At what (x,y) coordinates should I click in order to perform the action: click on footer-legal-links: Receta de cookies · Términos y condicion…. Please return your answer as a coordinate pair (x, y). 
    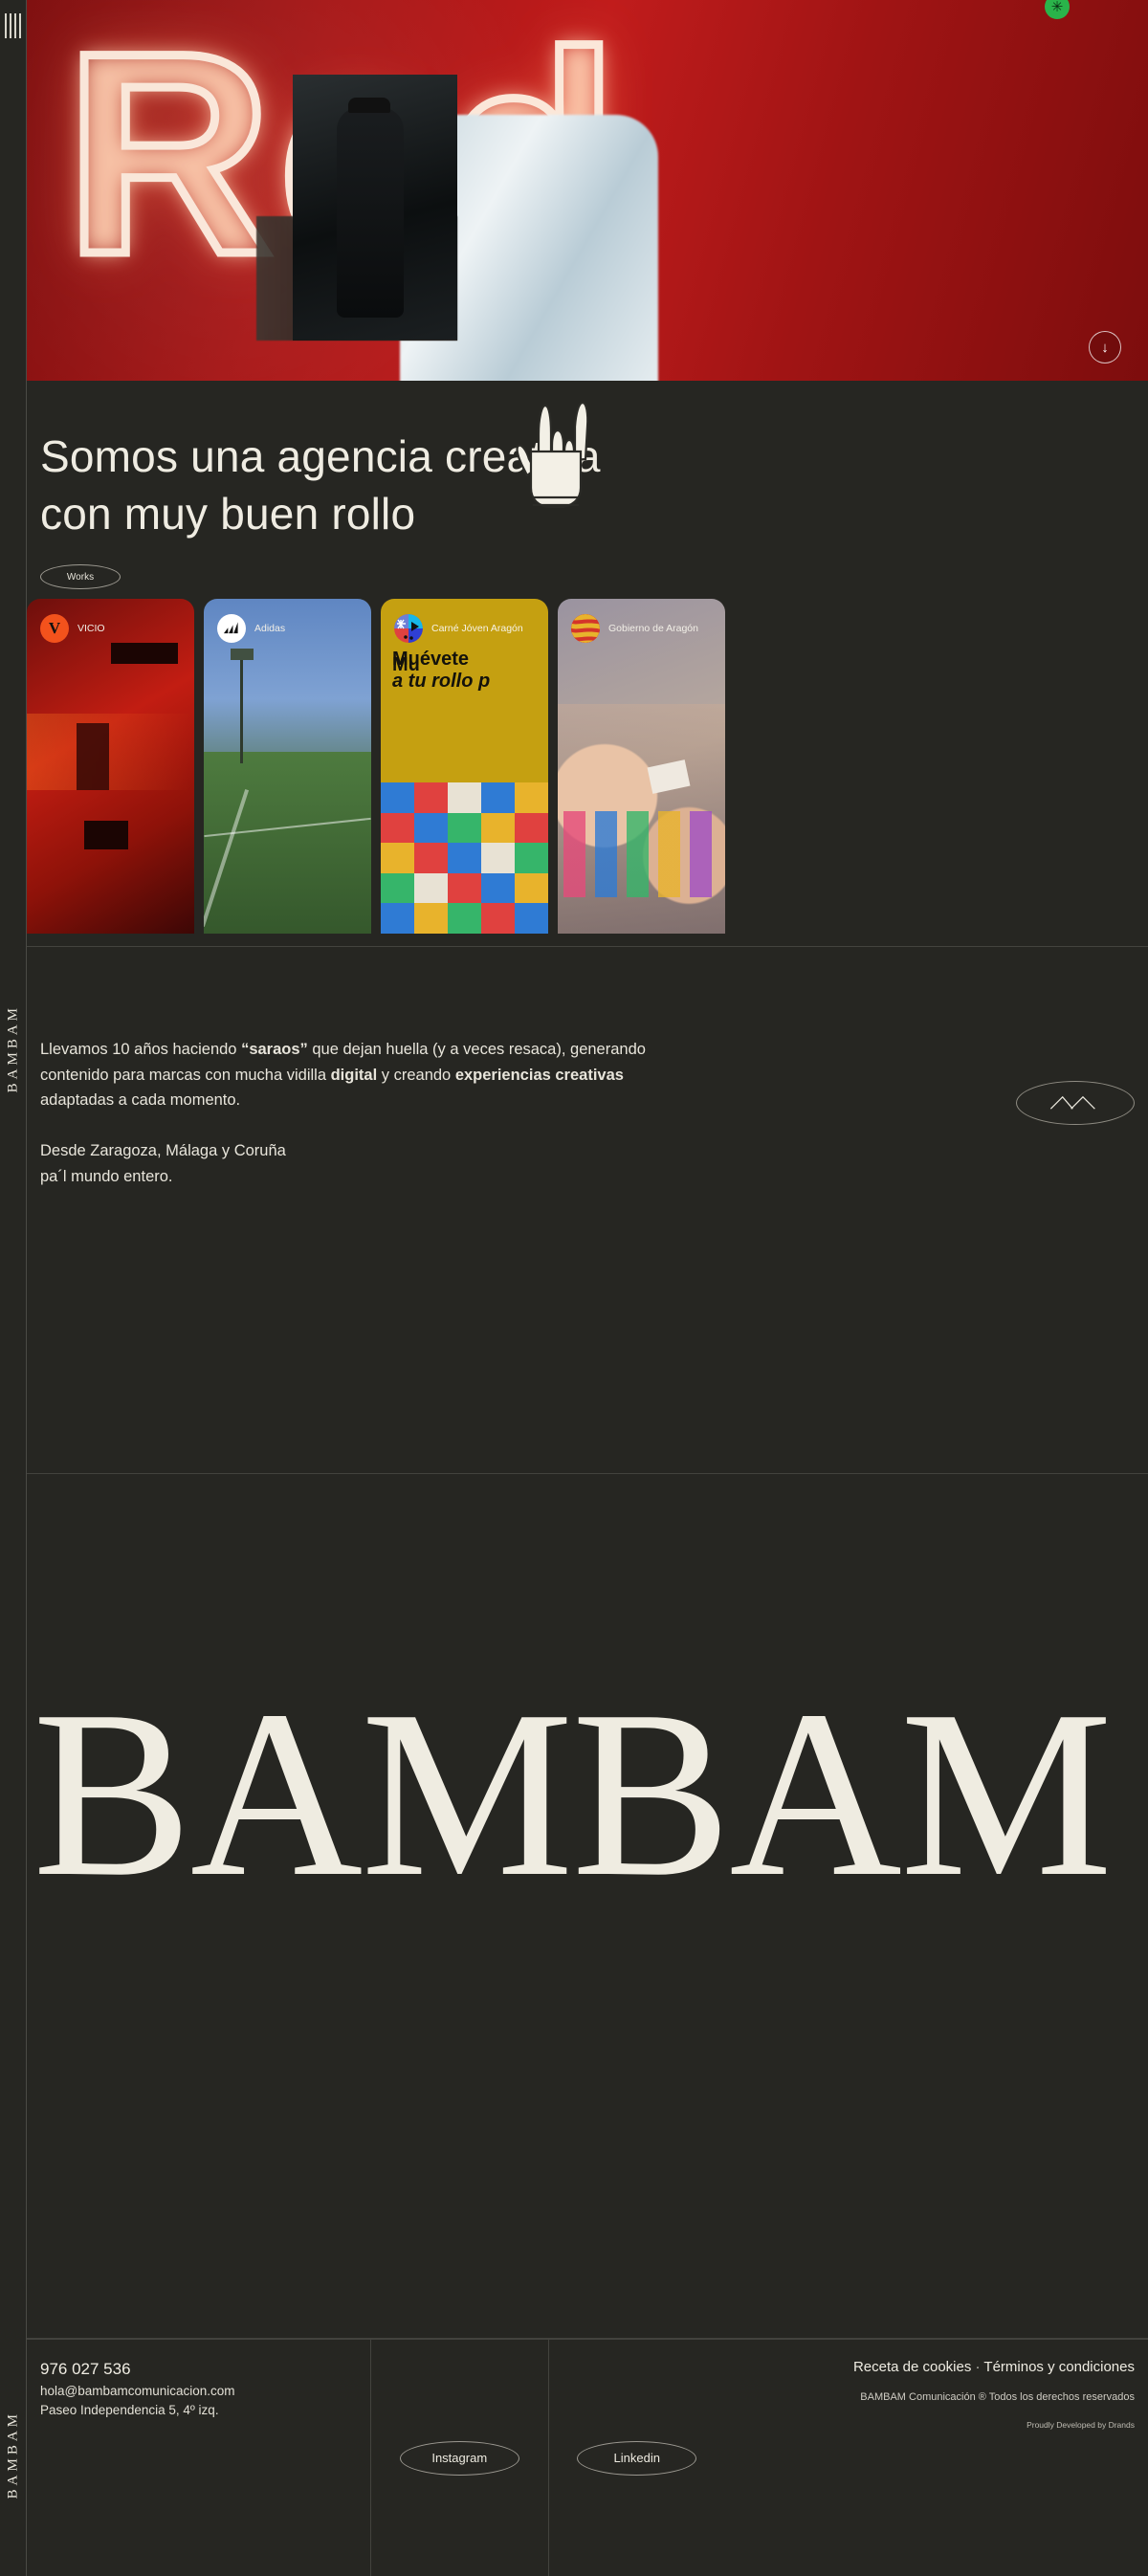
    Looking at the image, I should click on (930, 2368).